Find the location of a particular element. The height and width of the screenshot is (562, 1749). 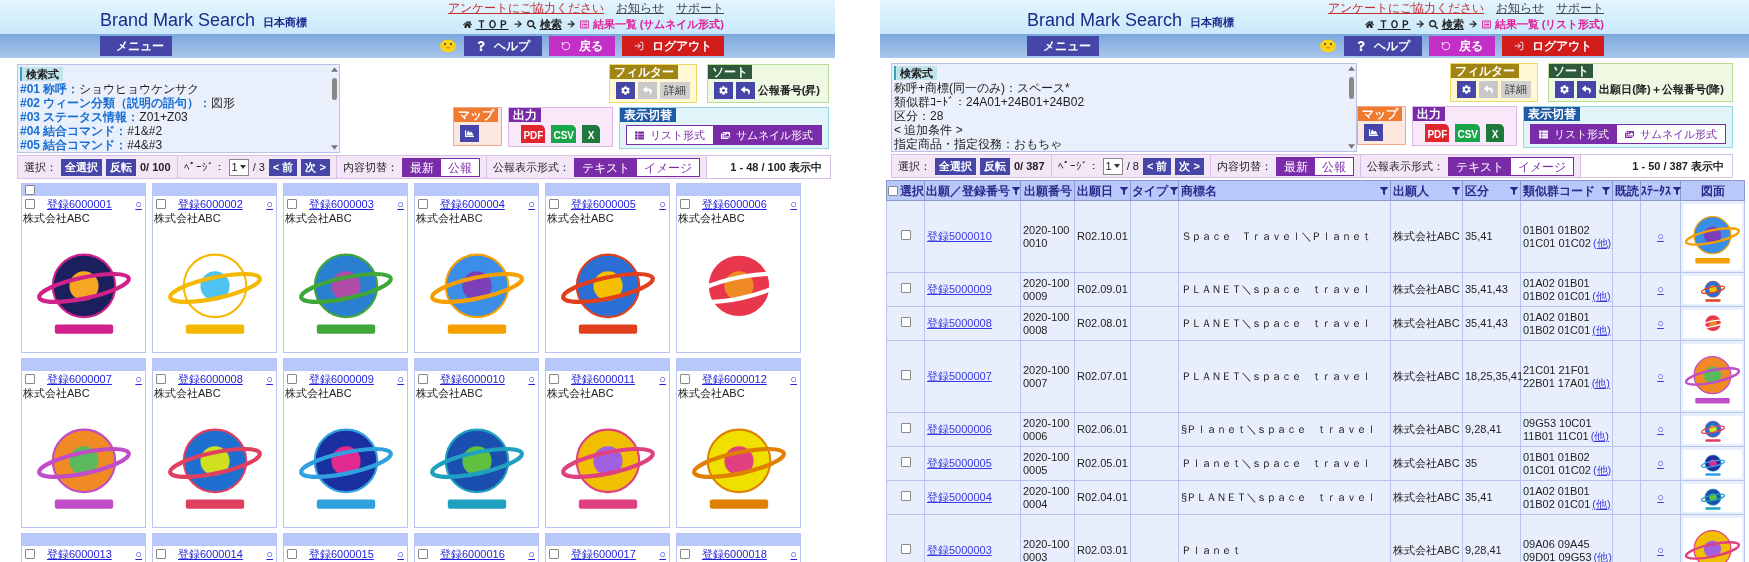

toggle-option: イメージ is located at coordinates (1541, 166).